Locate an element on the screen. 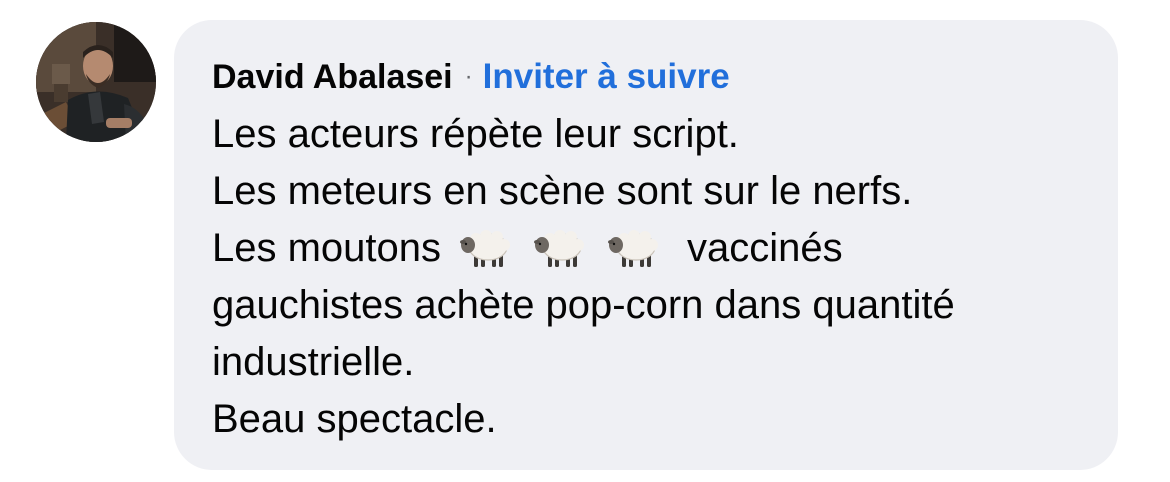 The image size is (1170, 482). comment-line-3-start: Les moutons is located at coordinates (327, 248).